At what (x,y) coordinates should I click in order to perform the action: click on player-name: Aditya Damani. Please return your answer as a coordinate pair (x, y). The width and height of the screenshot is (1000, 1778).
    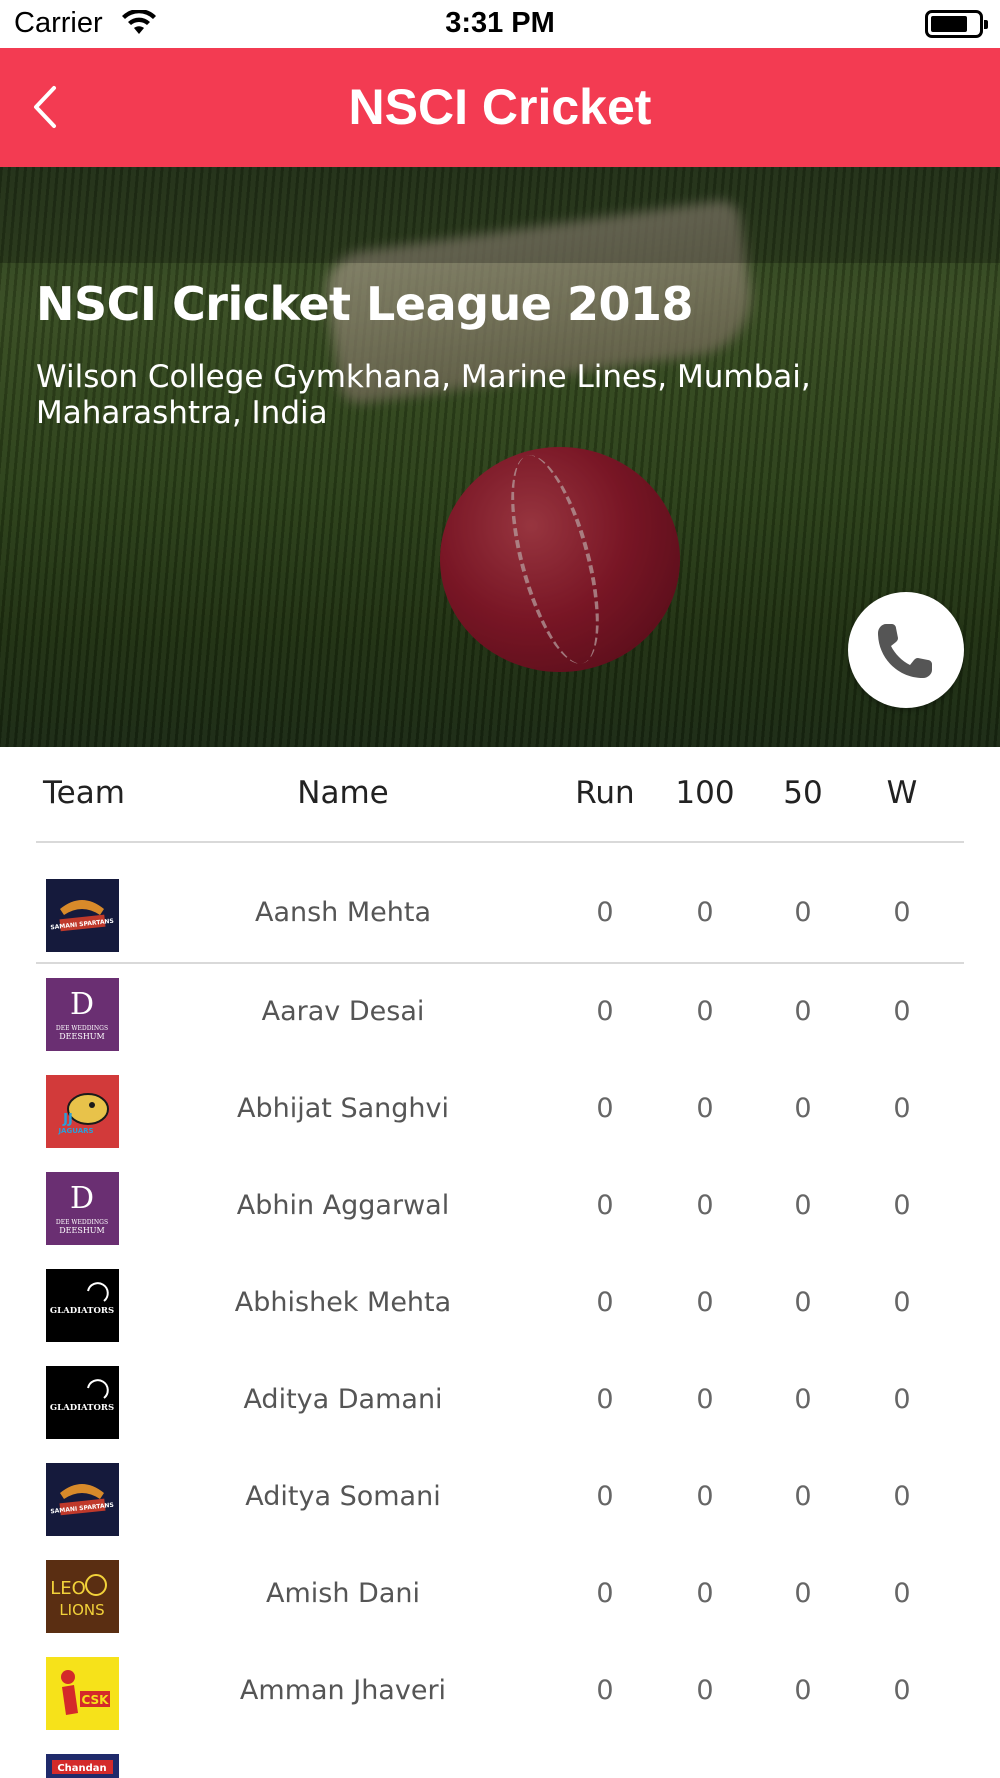
    Looking at the image, I should click on (343, 1399).